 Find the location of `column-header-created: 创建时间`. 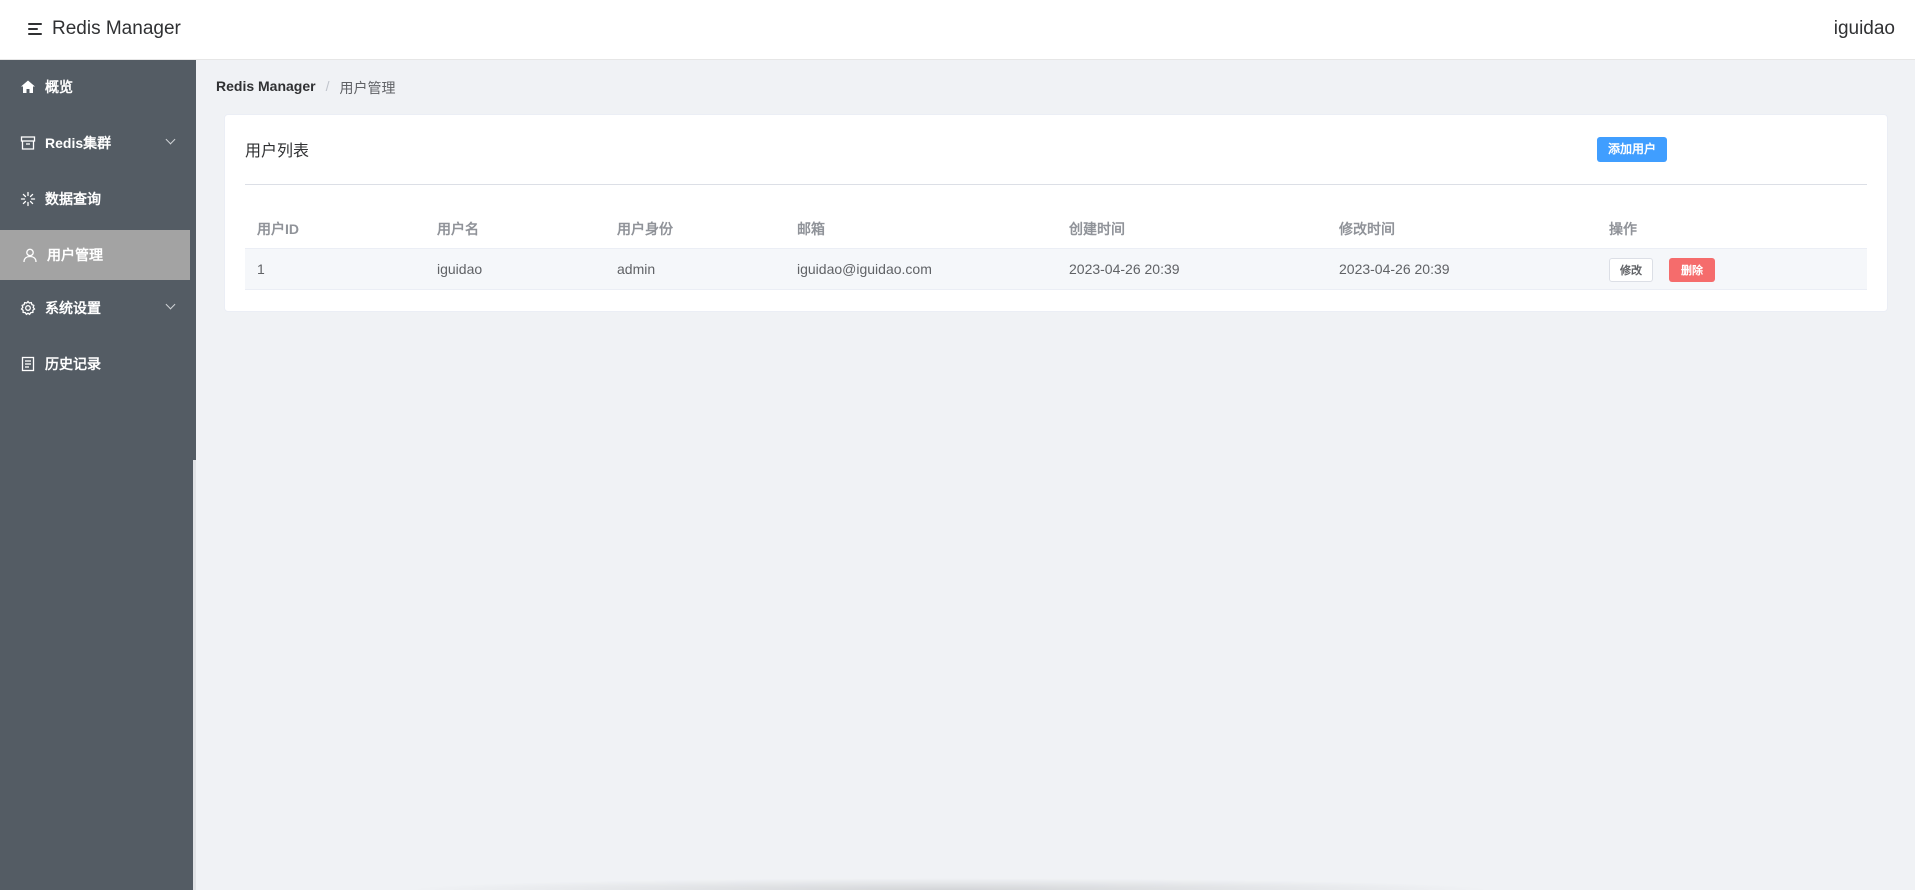

column-header-created: 创建时间 is located at coordinates (1097, 229).